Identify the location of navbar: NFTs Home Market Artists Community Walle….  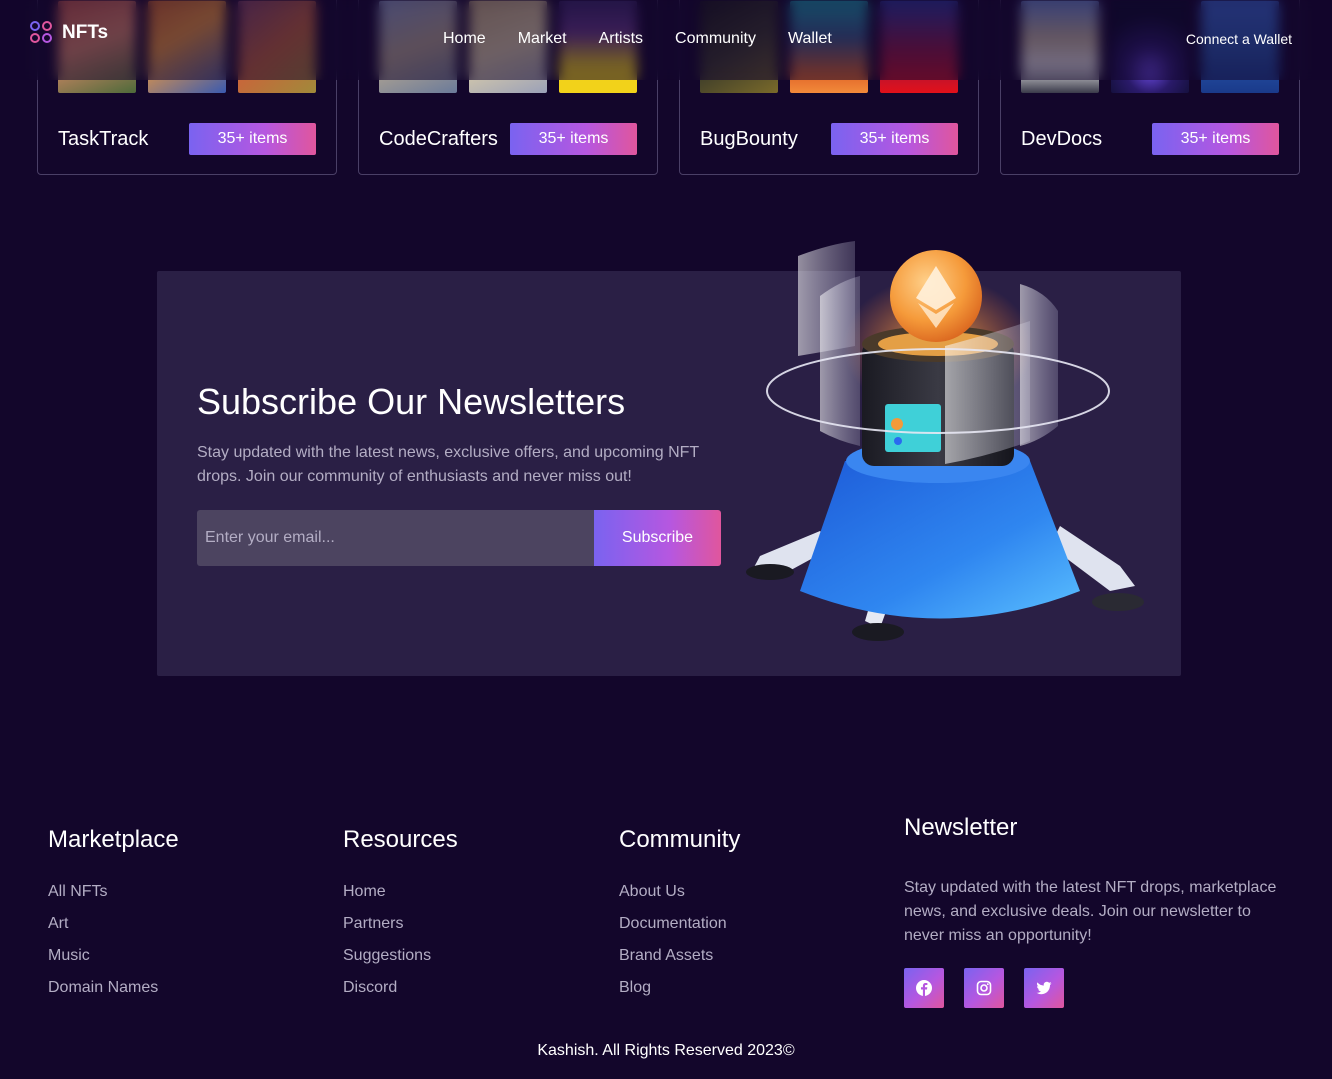
(666, 40).